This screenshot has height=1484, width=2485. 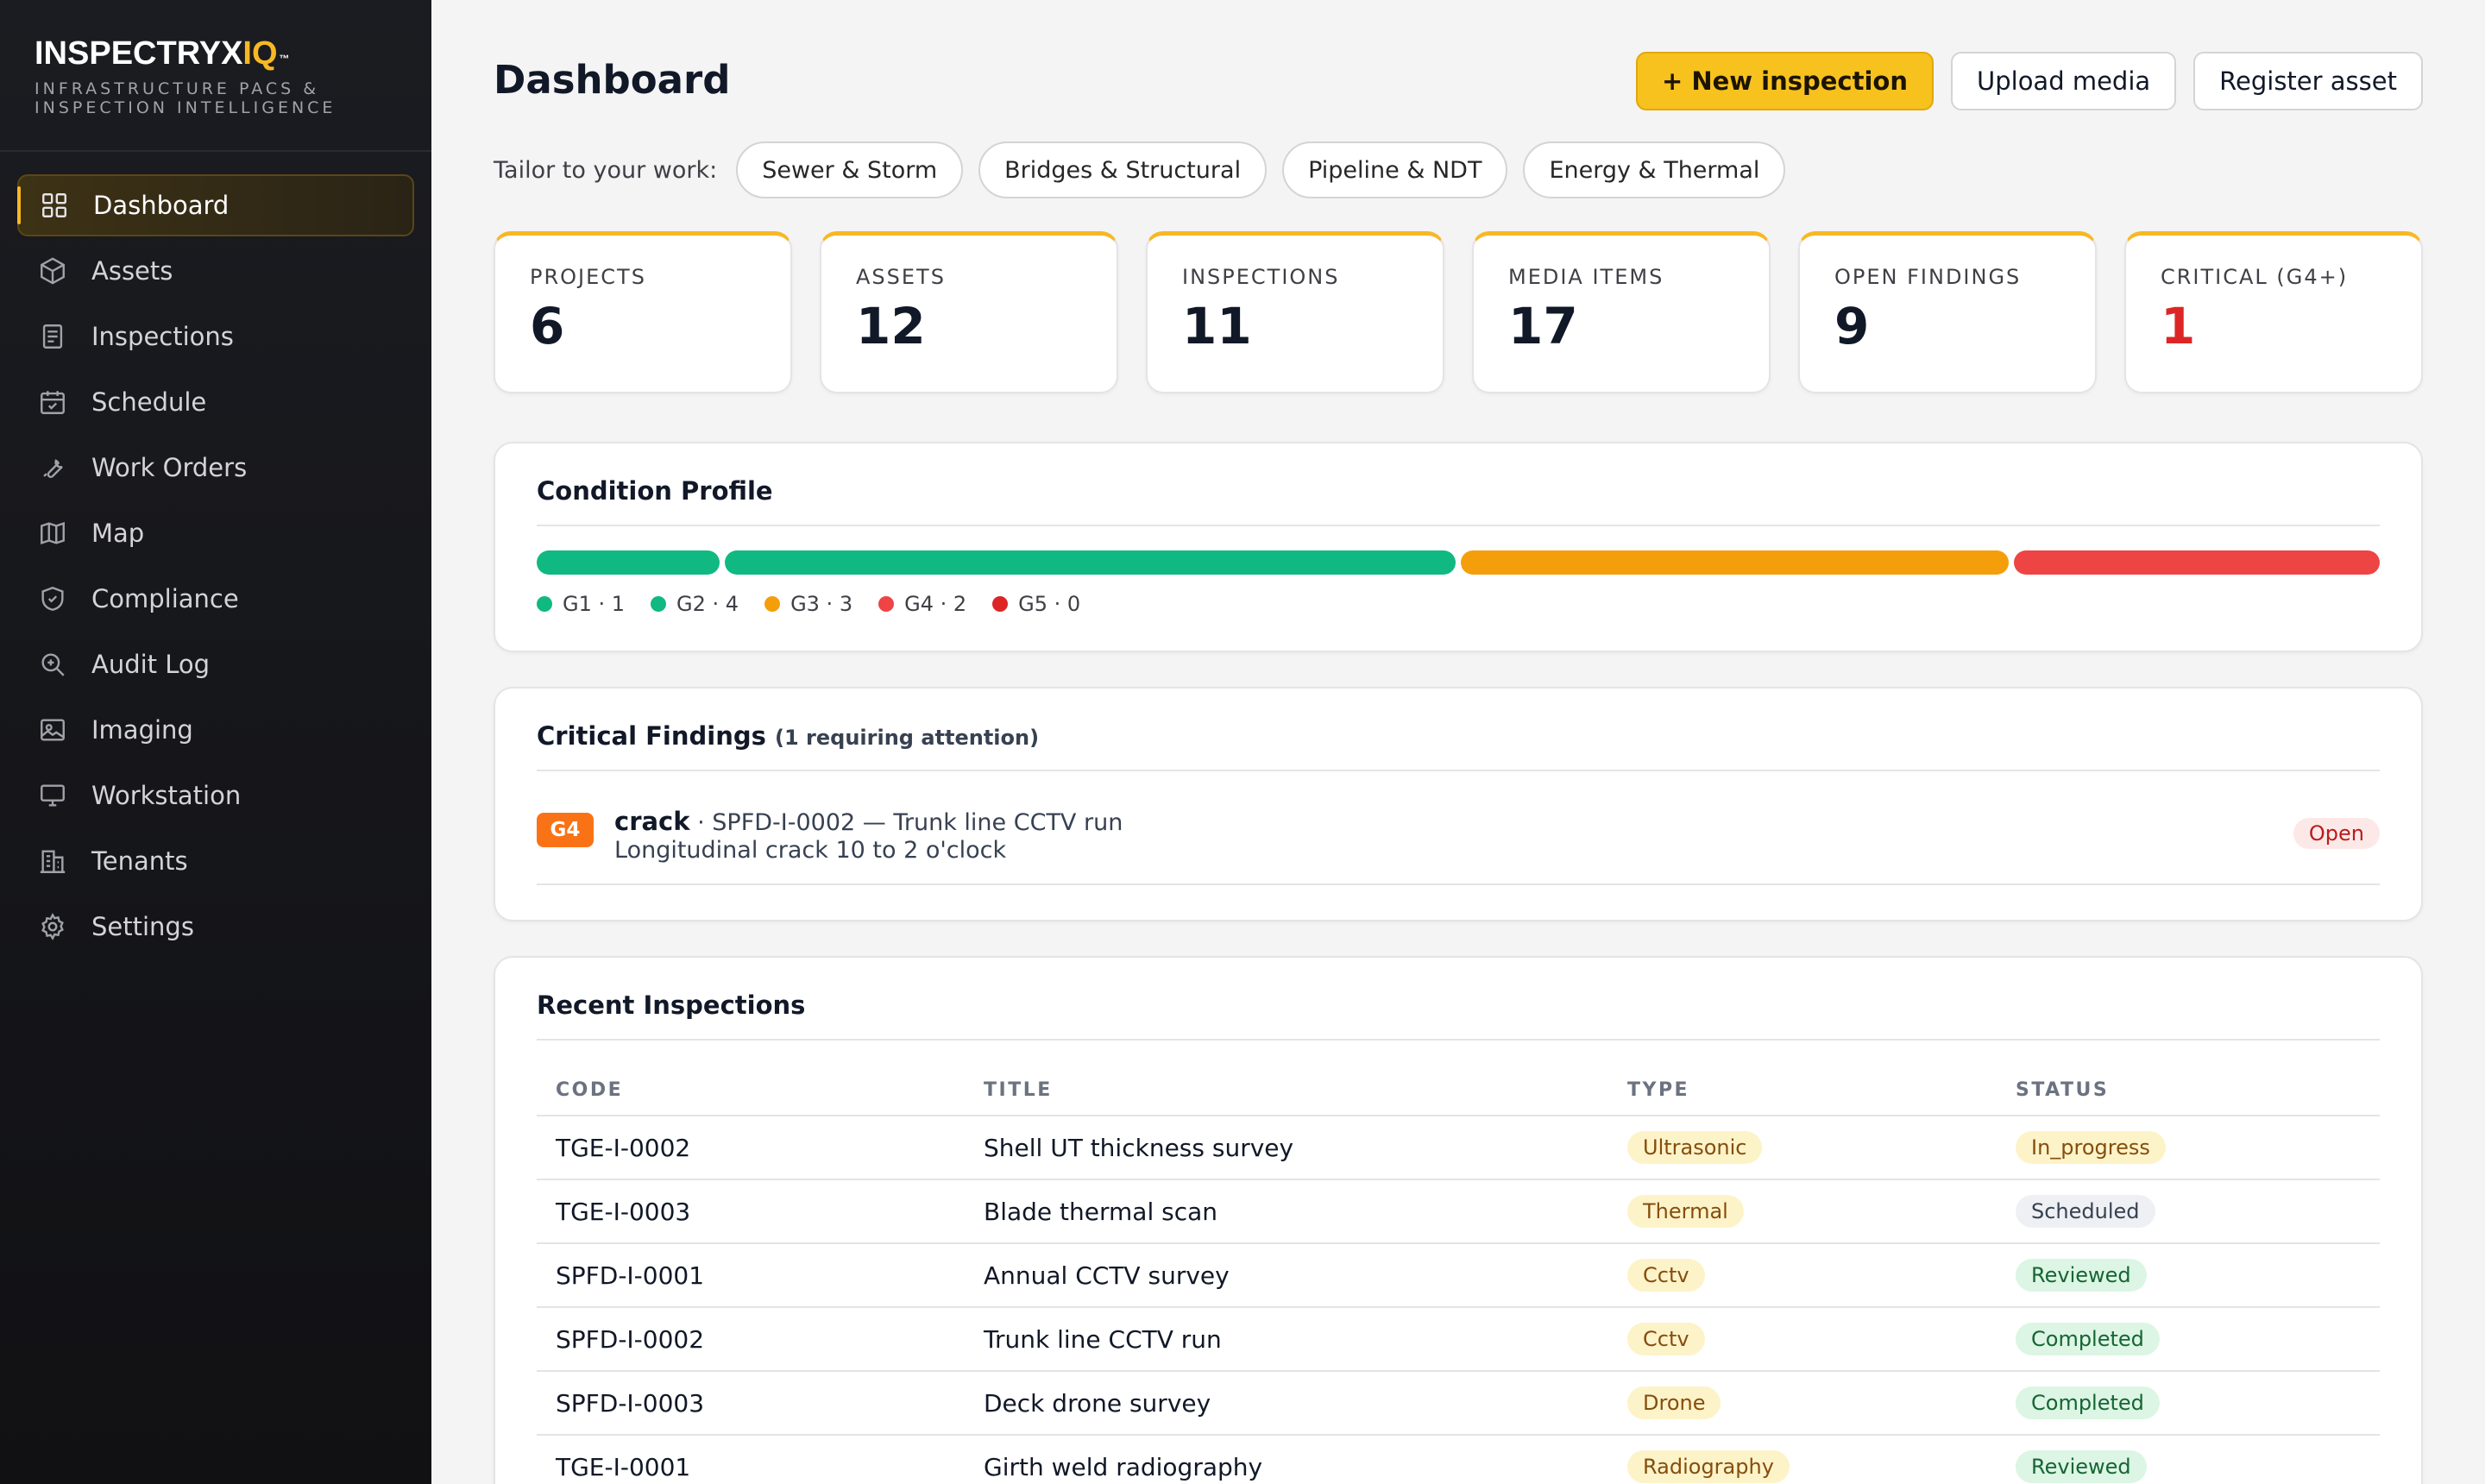 What do you see at coordinates (139, 53) in the screenshot?
I see `brand-name: INSPECTRYX` at bounding box center [139, 53].